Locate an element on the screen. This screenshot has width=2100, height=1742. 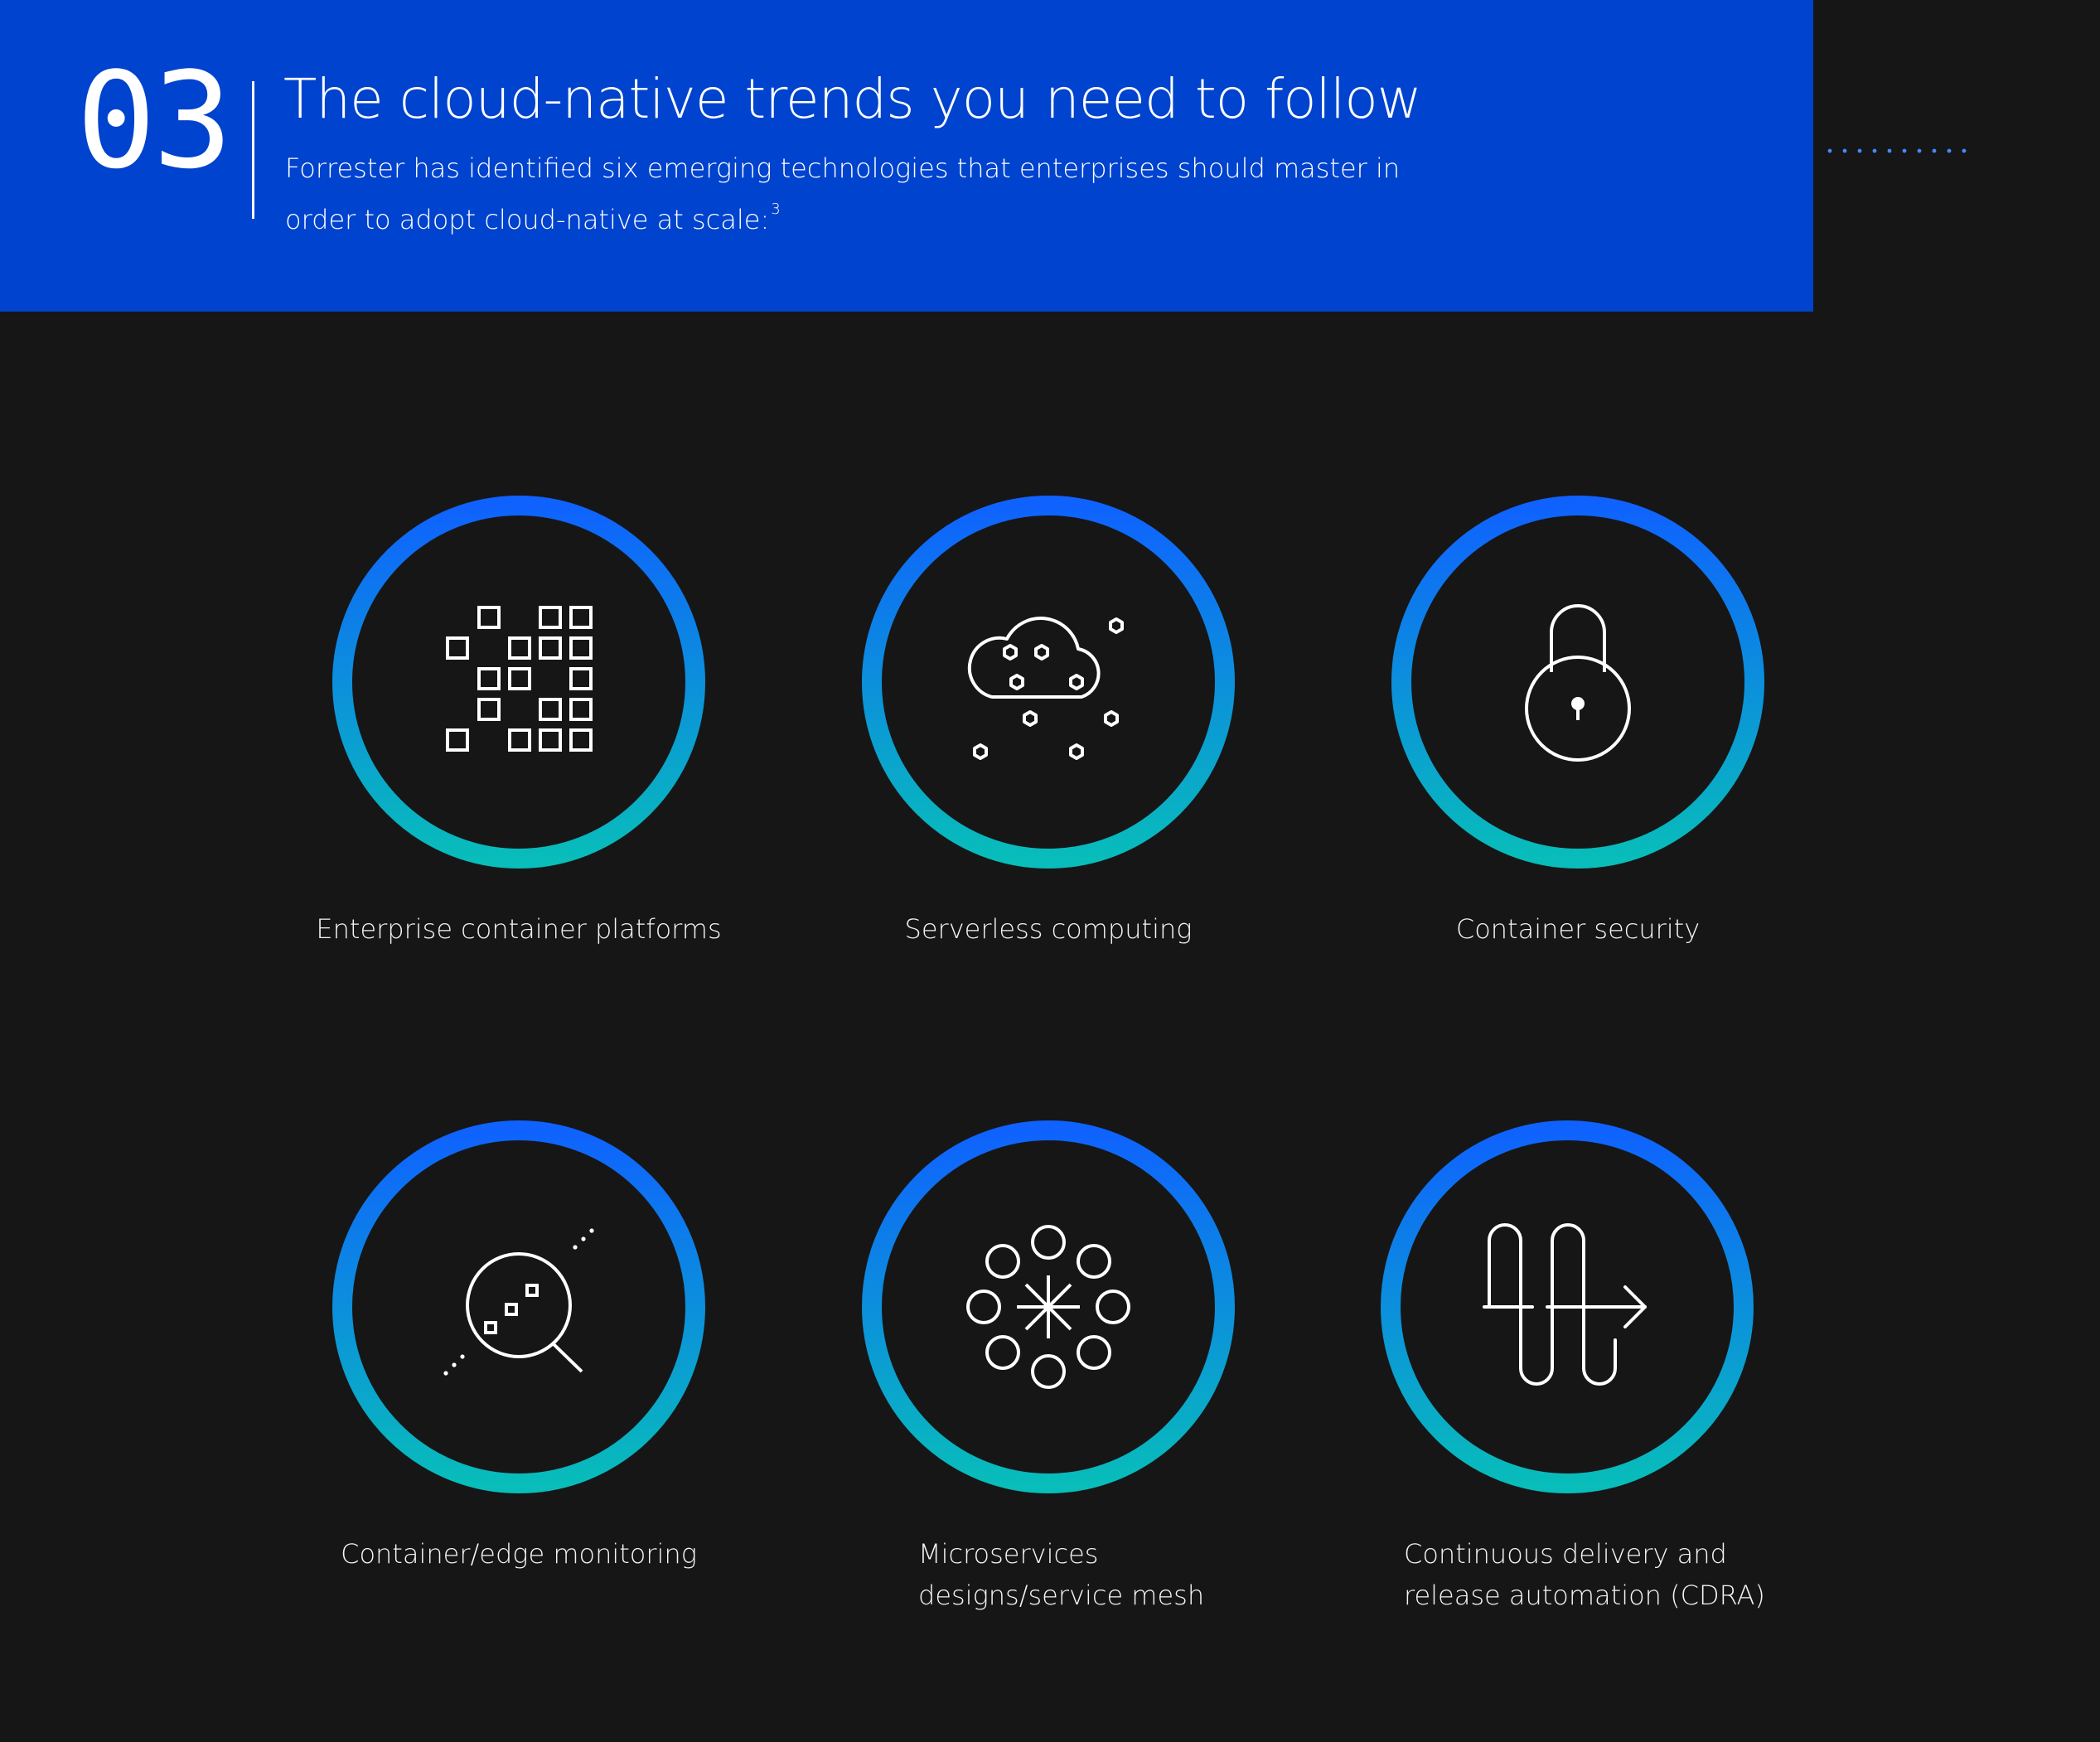
padlock-icon is located at coordinates (1578, 683).